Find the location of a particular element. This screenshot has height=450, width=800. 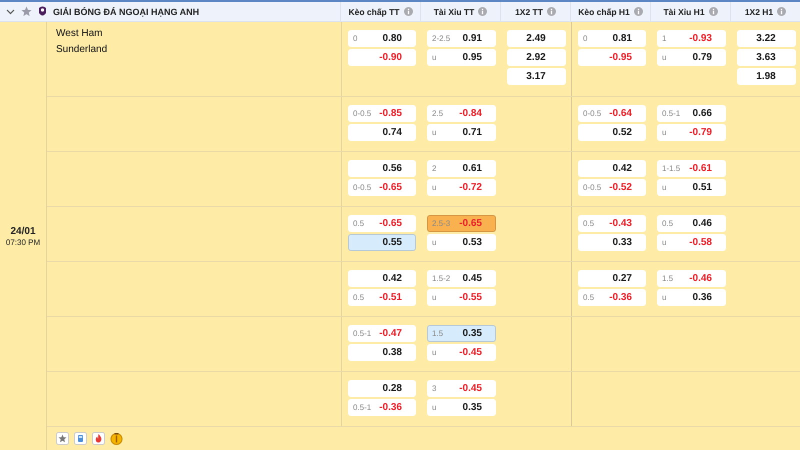

odds-cell: -0.95 is located at coordinates (612, 57).